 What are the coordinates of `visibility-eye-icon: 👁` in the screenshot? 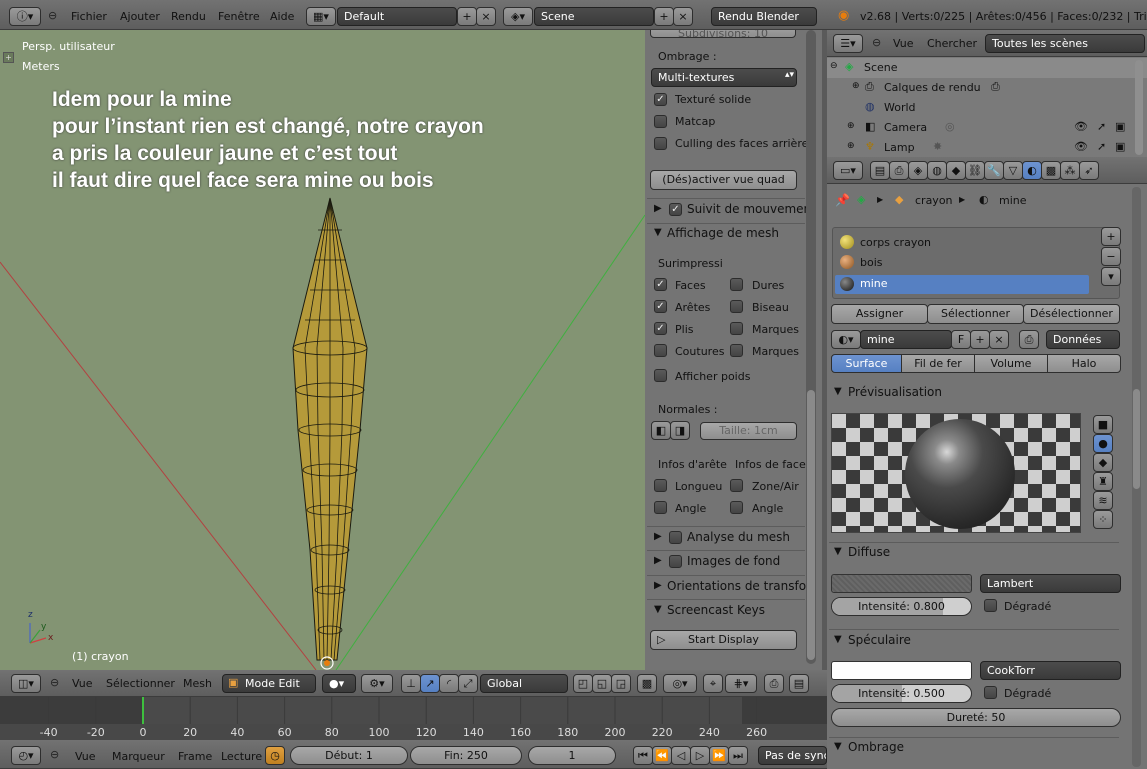 It's located at (1081, 146).